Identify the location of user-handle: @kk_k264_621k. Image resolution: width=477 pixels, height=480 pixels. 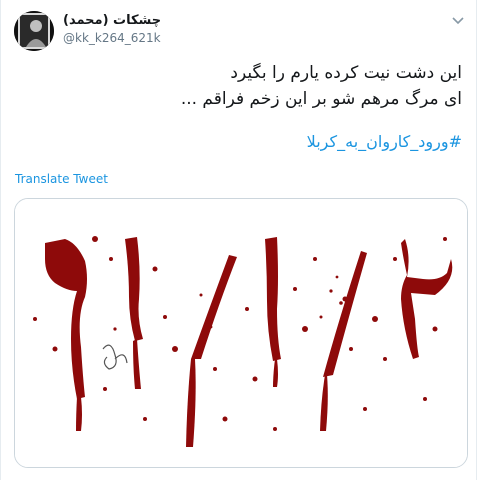
(112, 38).